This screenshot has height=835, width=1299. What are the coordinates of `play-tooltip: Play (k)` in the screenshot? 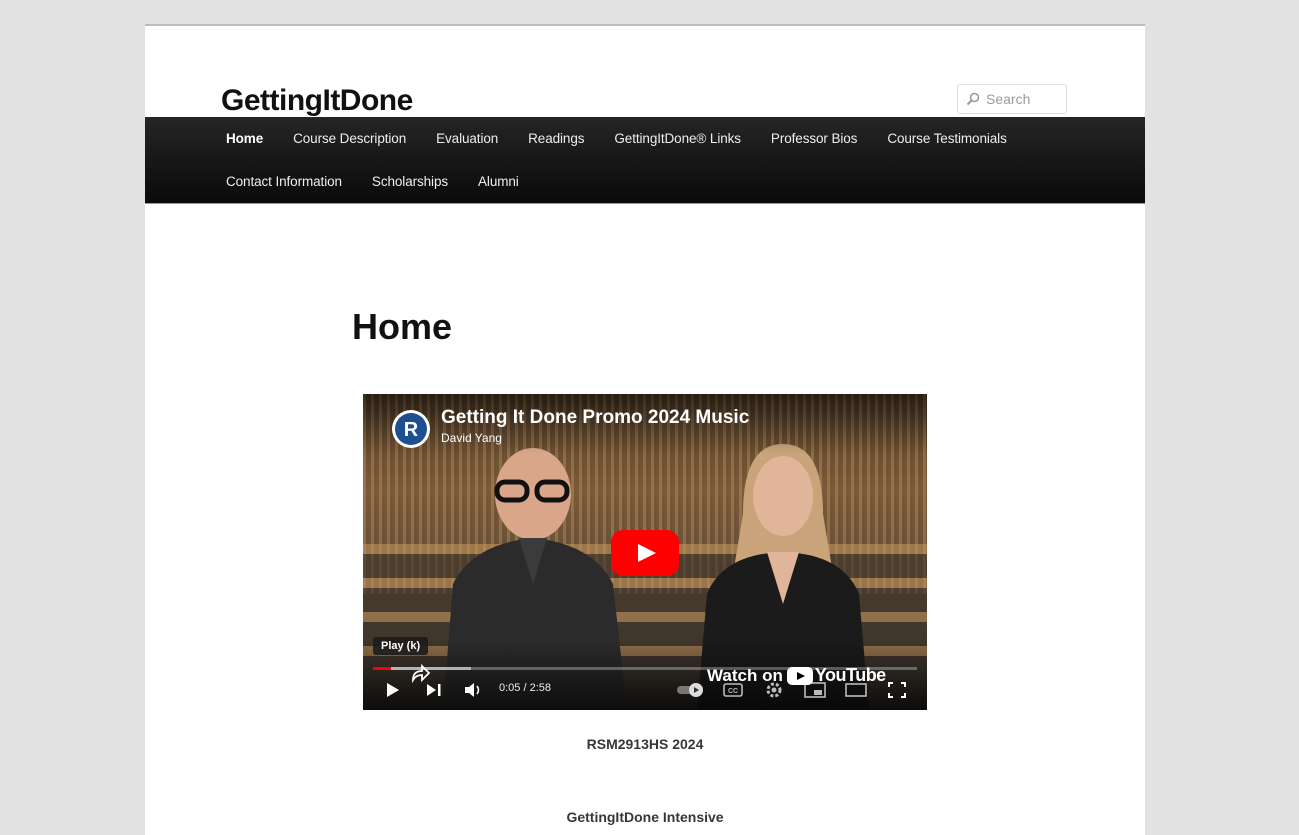 It's located at (401, 646).